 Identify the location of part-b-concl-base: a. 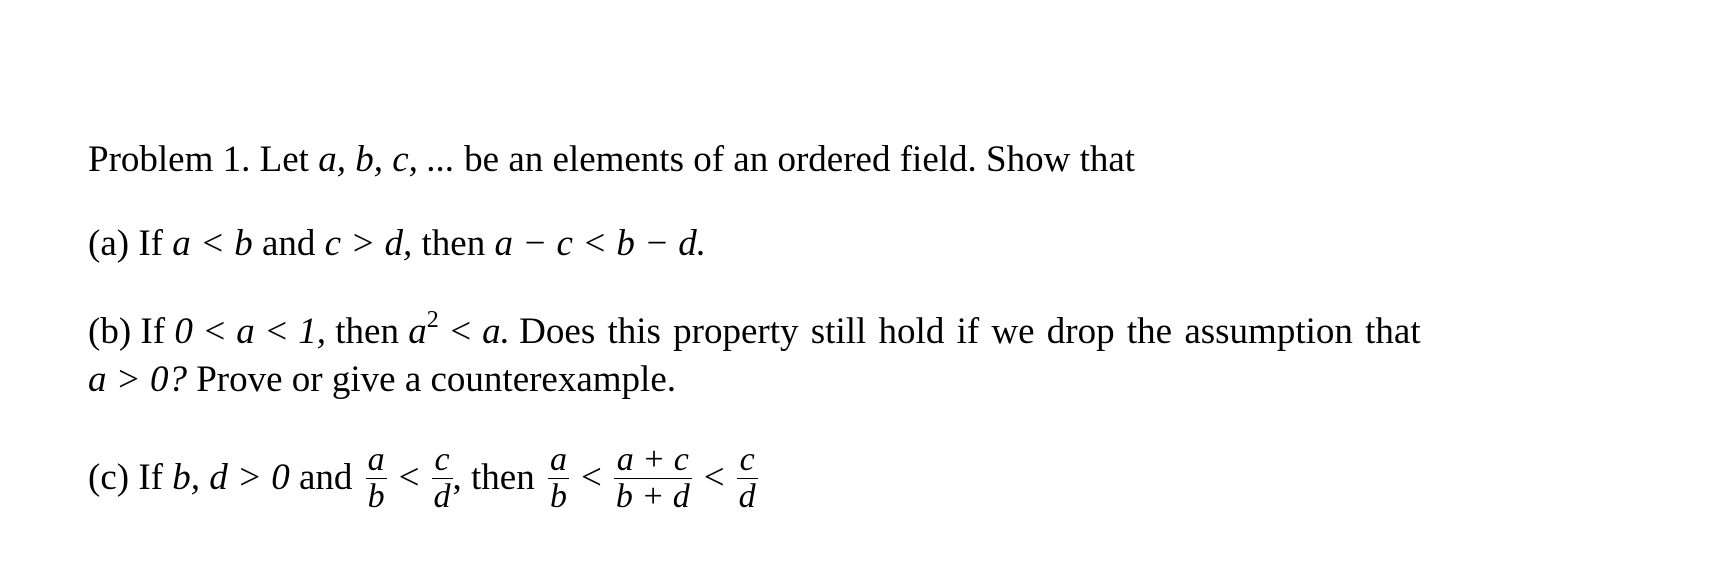
(417, 331).